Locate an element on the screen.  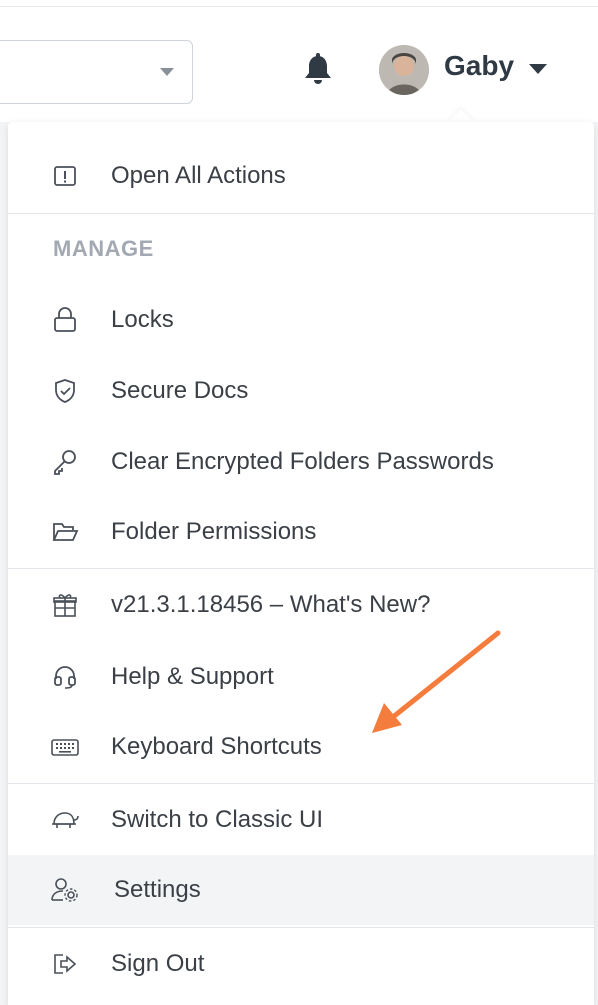
folder-select is located at coordinates (96, 72).